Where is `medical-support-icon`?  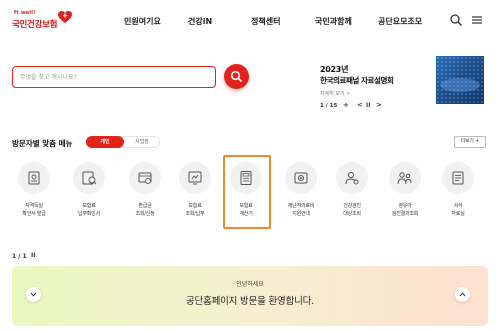
medical-support-icon is located at coordinates (301, 178).